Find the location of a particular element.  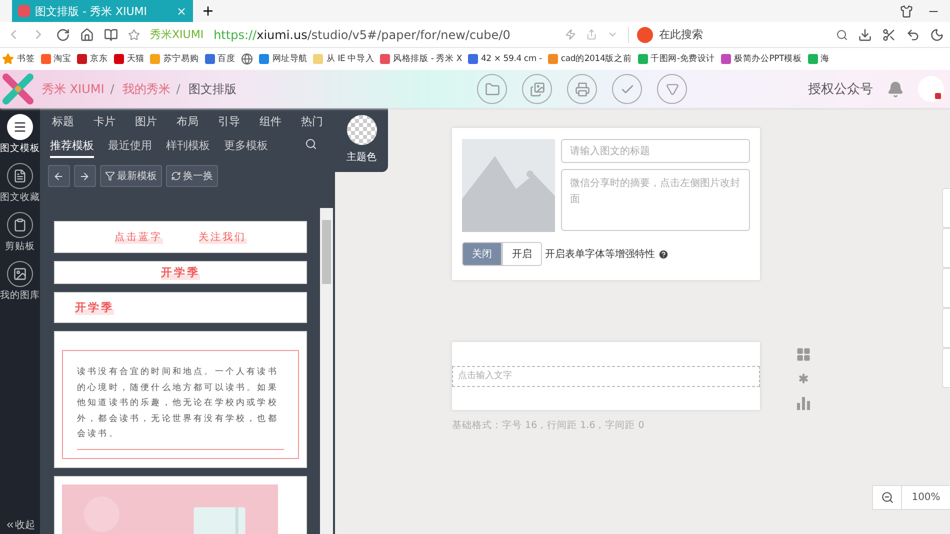

category-tab: 热门 is located at coordinates (312, 124).